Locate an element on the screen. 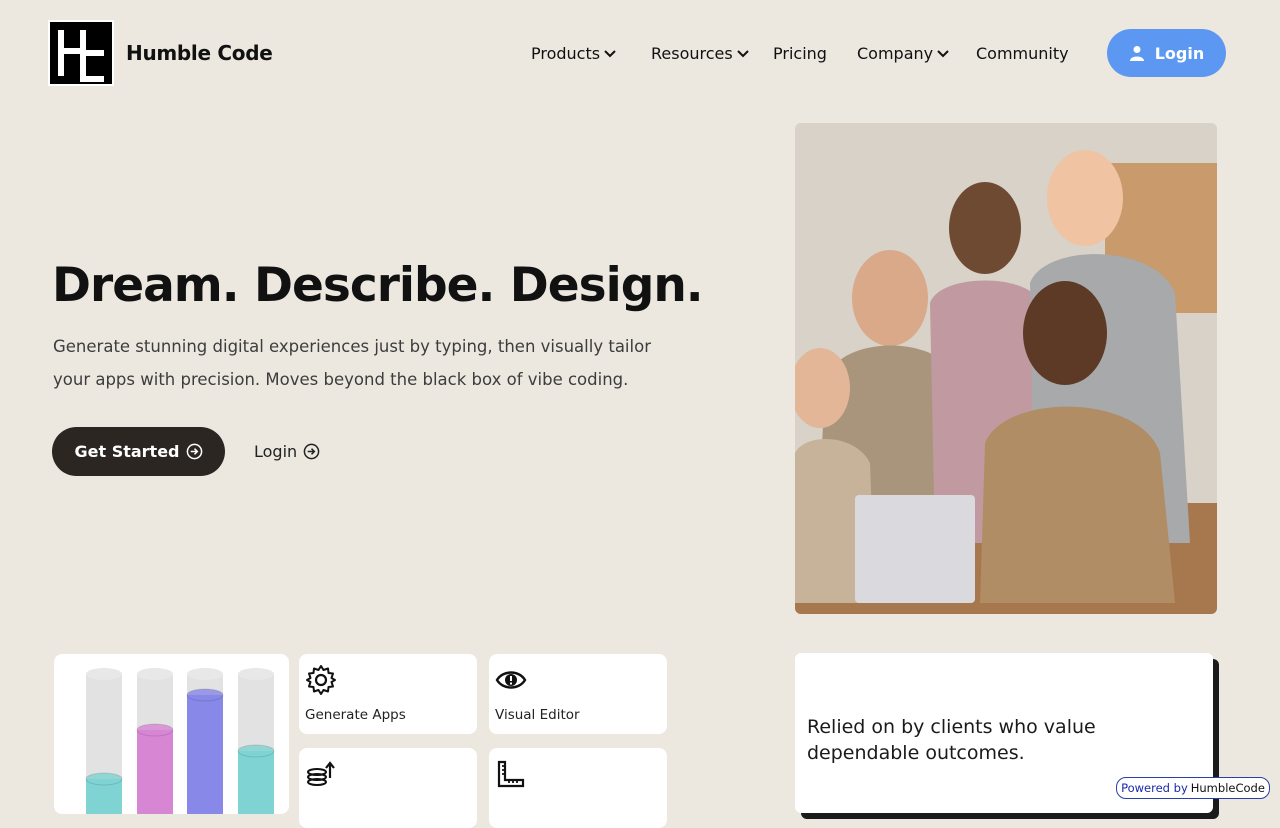  nav-resources: Resources is located at coordinates (700, 53).